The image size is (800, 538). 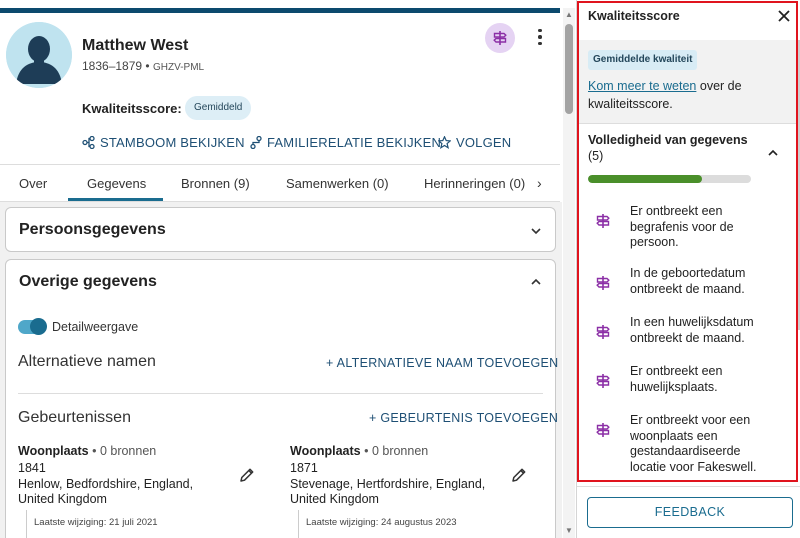 What do you see at coordinates (172, 142) in the screenshot?
I see `view-tree-label: STAMBOOM BEKIJKEN` at bounding box center [172, 142].